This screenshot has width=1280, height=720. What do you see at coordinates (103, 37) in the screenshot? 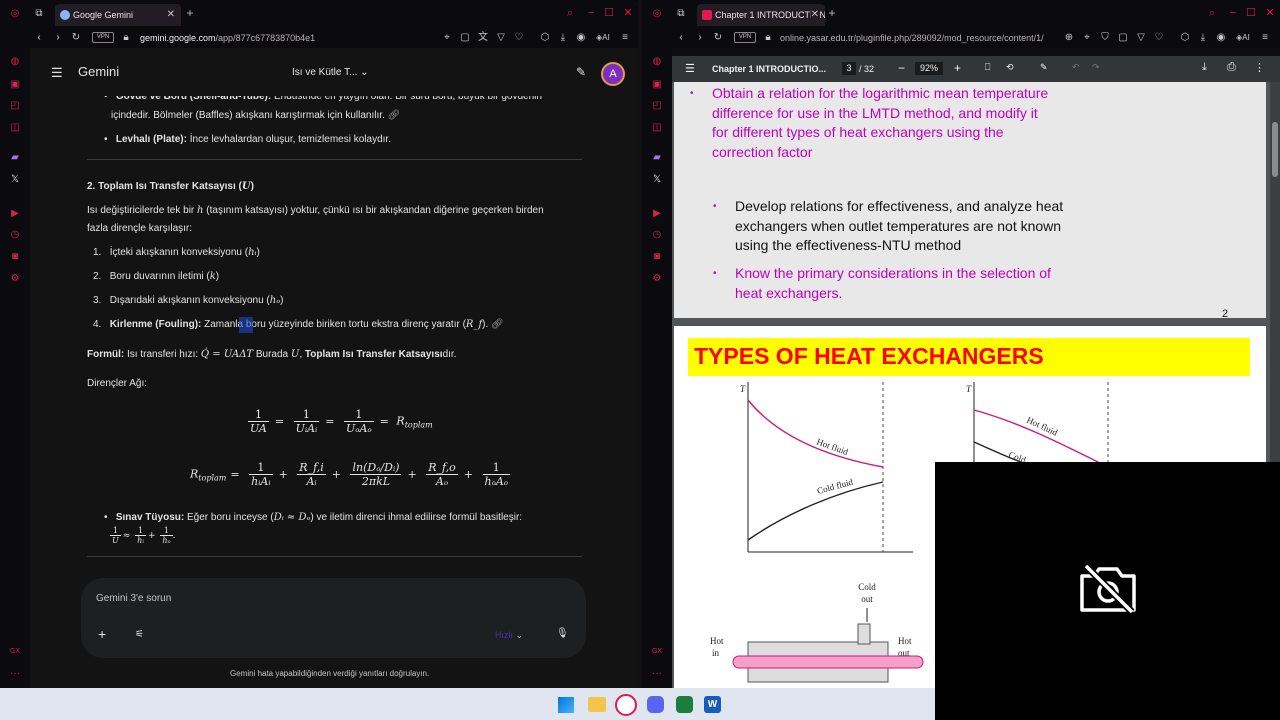
I see `vpn-badge: VPN` at bounding box center [103, 37].